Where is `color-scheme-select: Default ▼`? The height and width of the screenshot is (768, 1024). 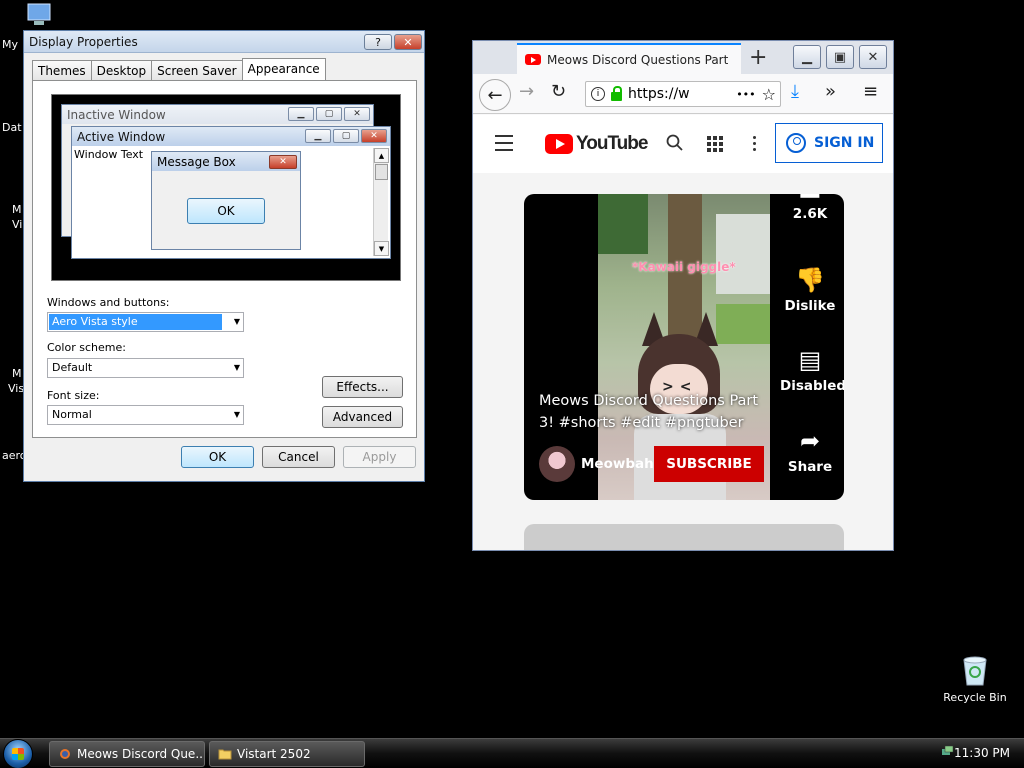 color-scheme-select: Default ▼ is located at coordinates (145, 368).